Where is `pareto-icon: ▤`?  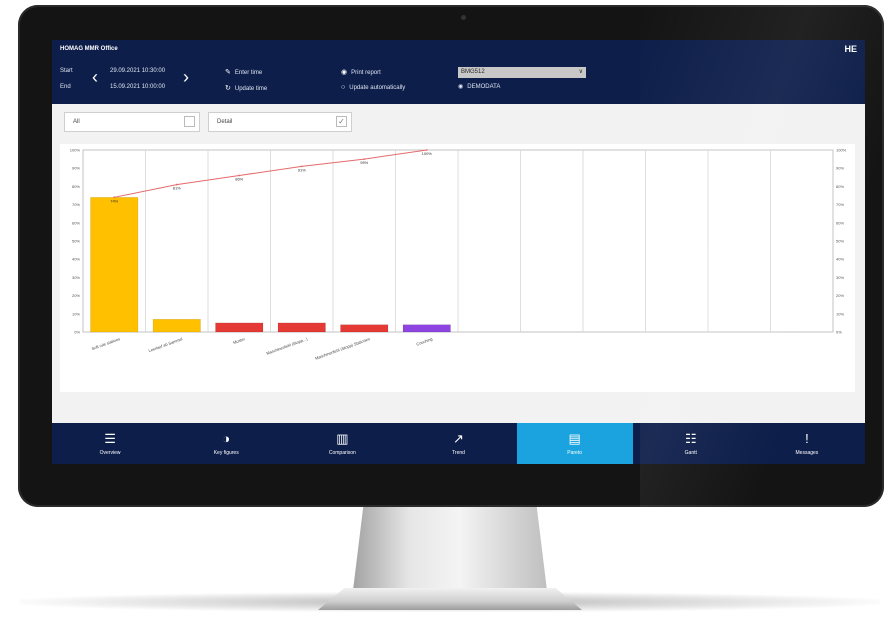 pareto-icon: ▤ is located at coordinates (574, 438).